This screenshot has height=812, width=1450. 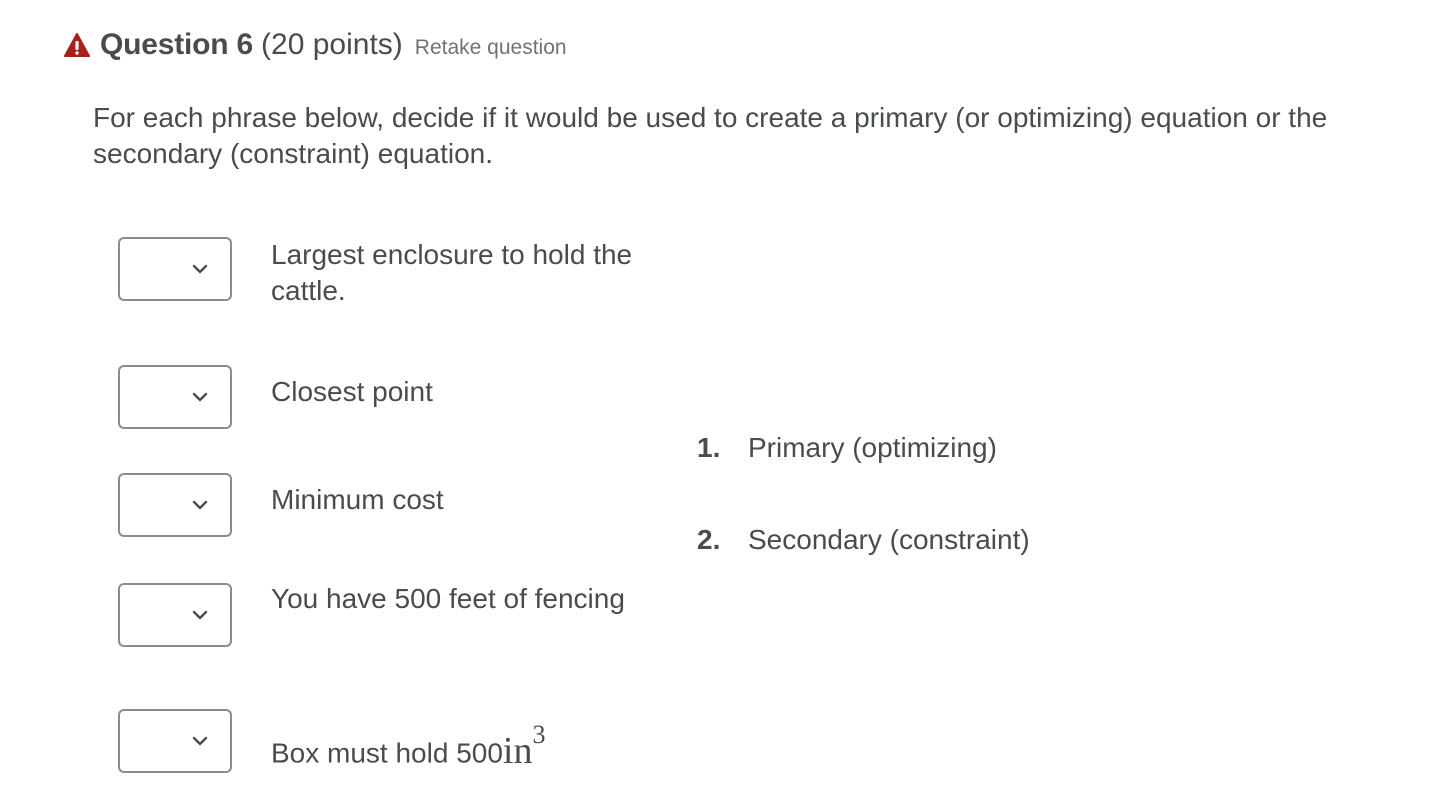 I want to click on choice-item: 1. Primary (optimizing), so click(x=847, y=448).